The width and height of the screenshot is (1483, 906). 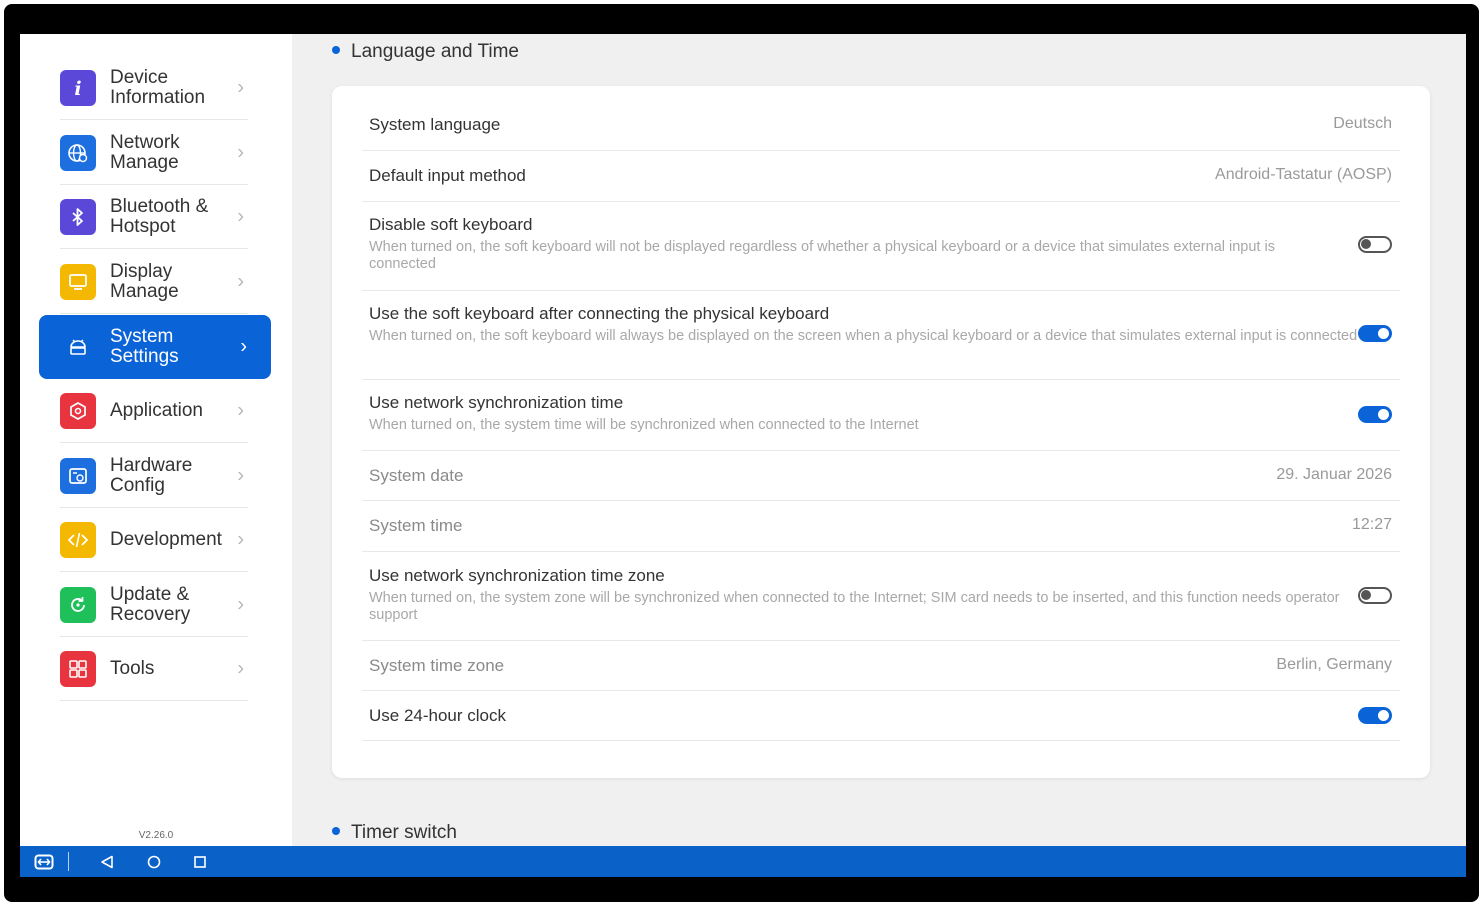 What do you see at coordinates (517, 575) in the screenshot?
I see `setting-title: Use network synchronization time zone` at bounding box center [517, 575].